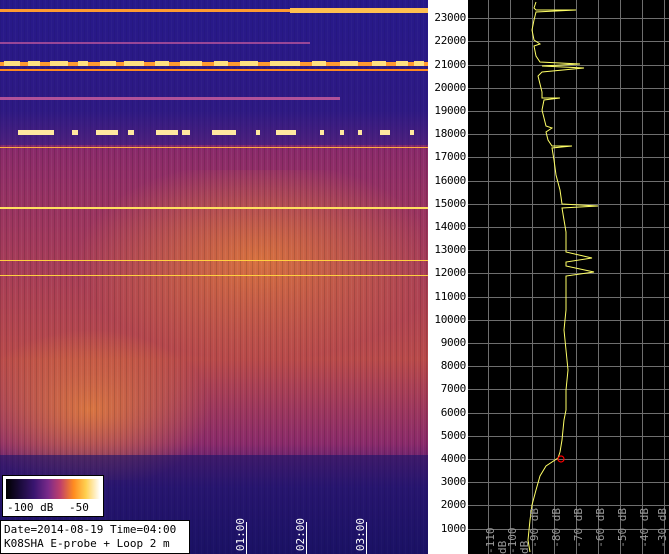 This screenshot has height=554, width=669. What do you see at coordinates (87, 543) in the screenshot?
I see `station-text: K08SHA E-probe + Loop 2 m` at bounding box center [87, 543].